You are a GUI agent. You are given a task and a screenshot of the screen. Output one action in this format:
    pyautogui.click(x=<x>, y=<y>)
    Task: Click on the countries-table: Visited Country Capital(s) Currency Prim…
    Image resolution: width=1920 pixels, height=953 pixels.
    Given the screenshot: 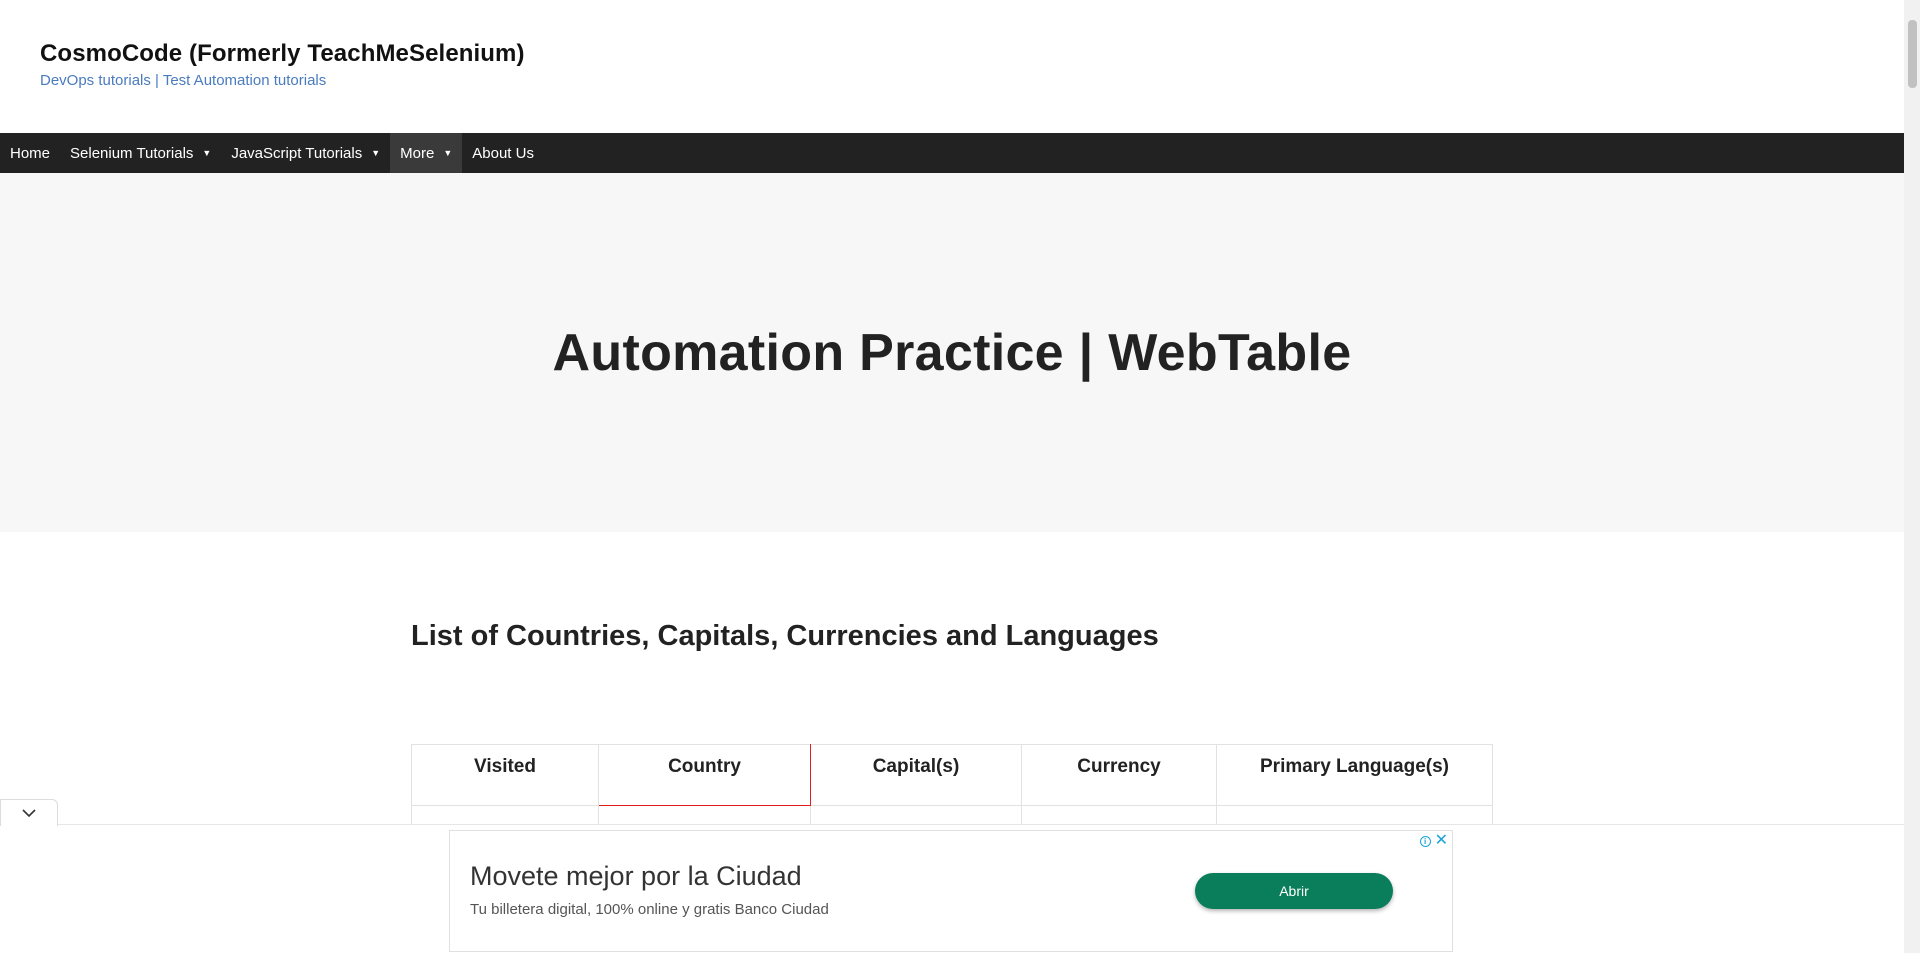 What is the action you would take?
    pyautogui.click(x=952, y=786)
    